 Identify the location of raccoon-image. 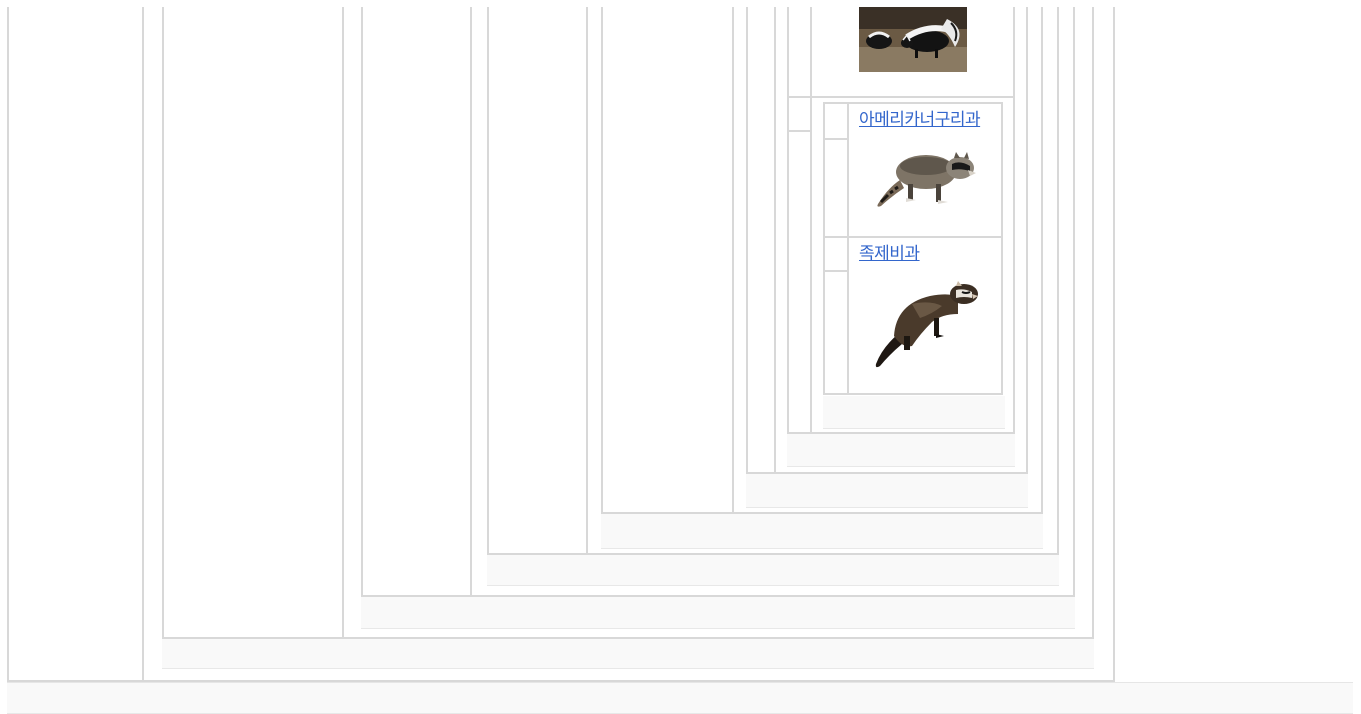
(926, 175).